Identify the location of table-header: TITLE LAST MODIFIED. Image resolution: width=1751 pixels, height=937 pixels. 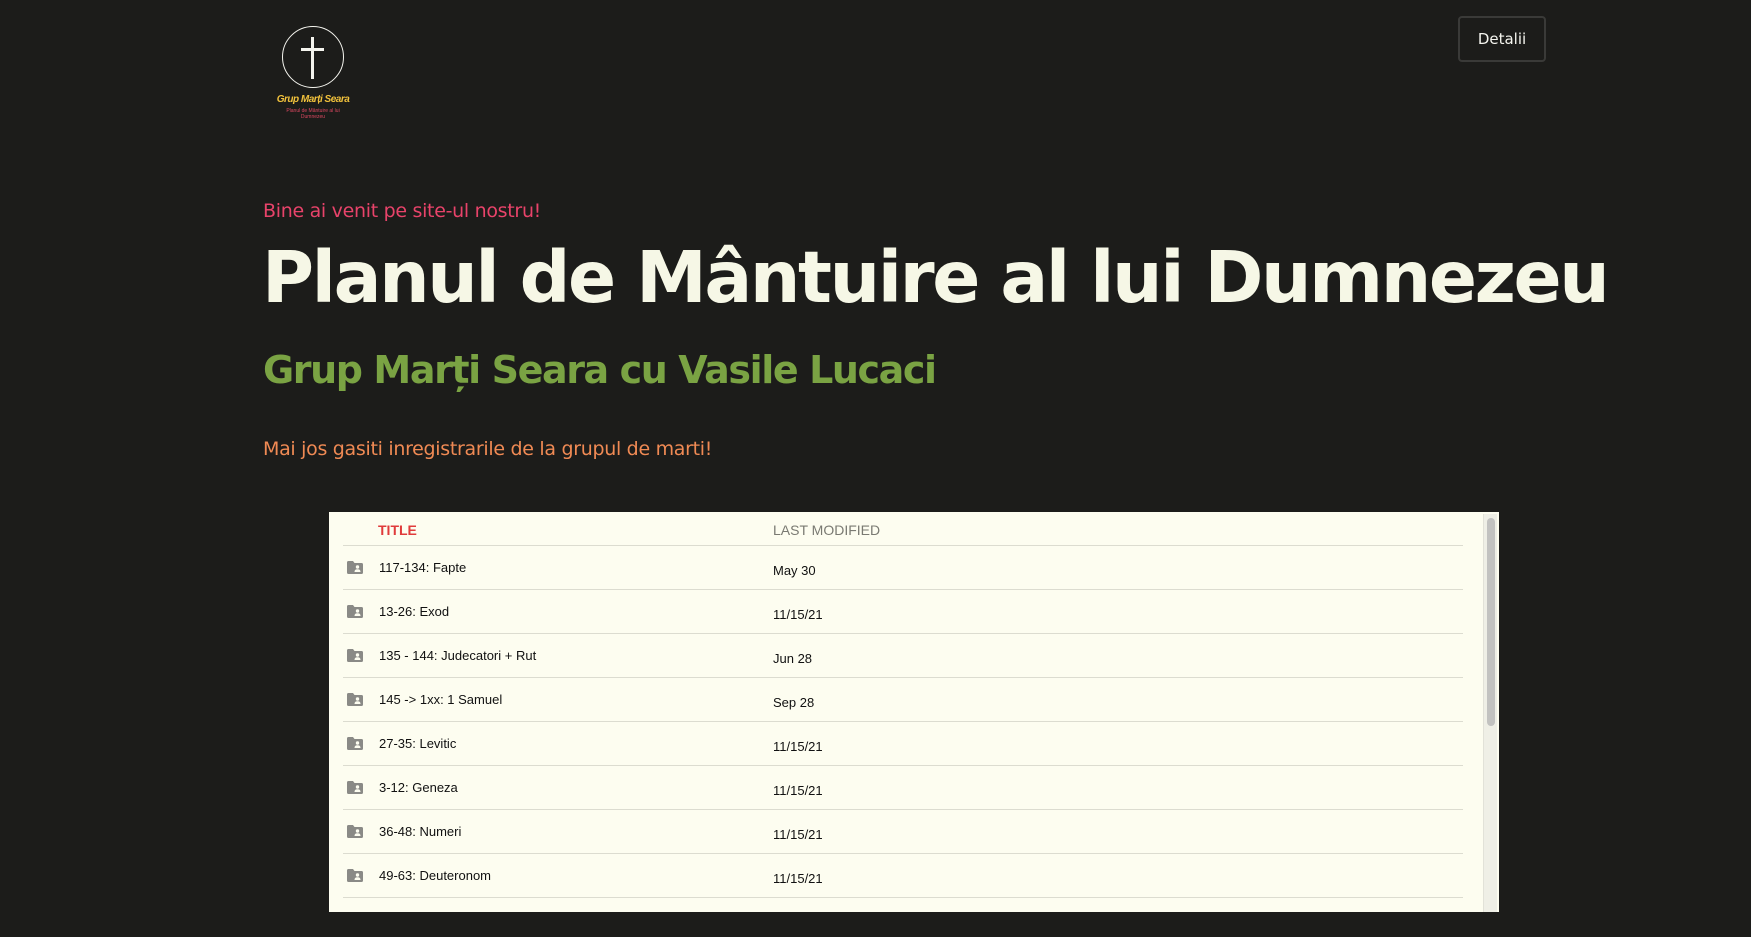
(903, 529).